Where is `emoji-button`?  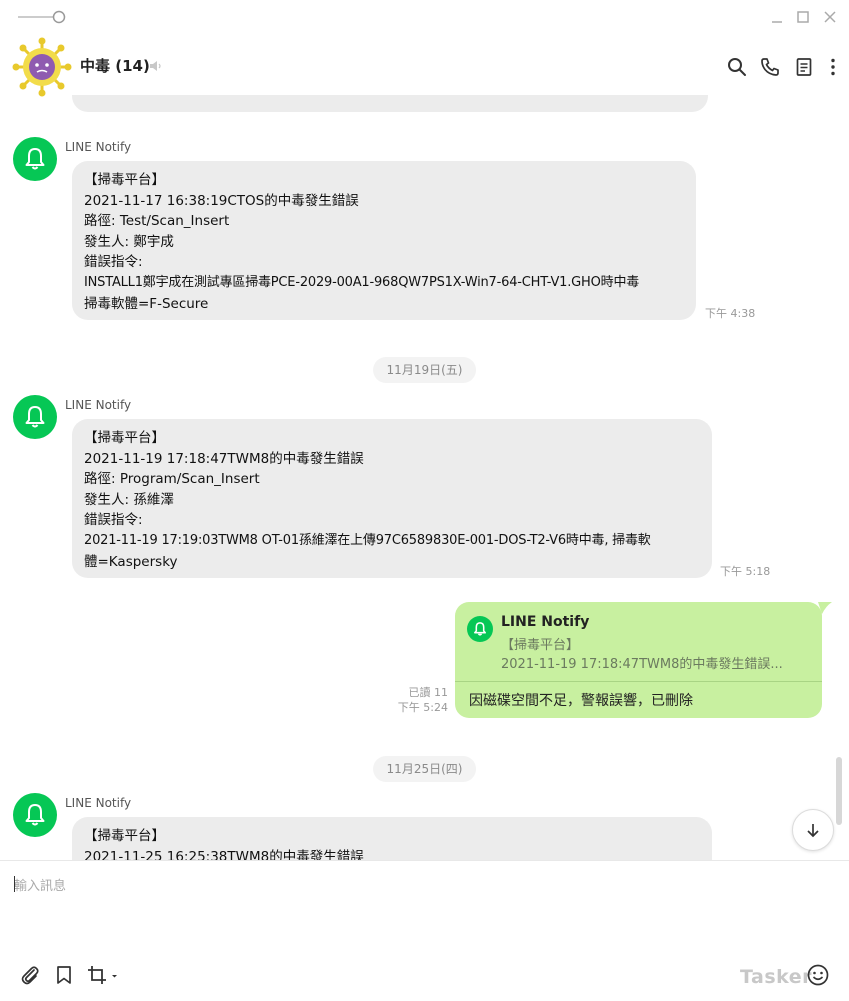
emoji-button is located at coordinates (818, 975).